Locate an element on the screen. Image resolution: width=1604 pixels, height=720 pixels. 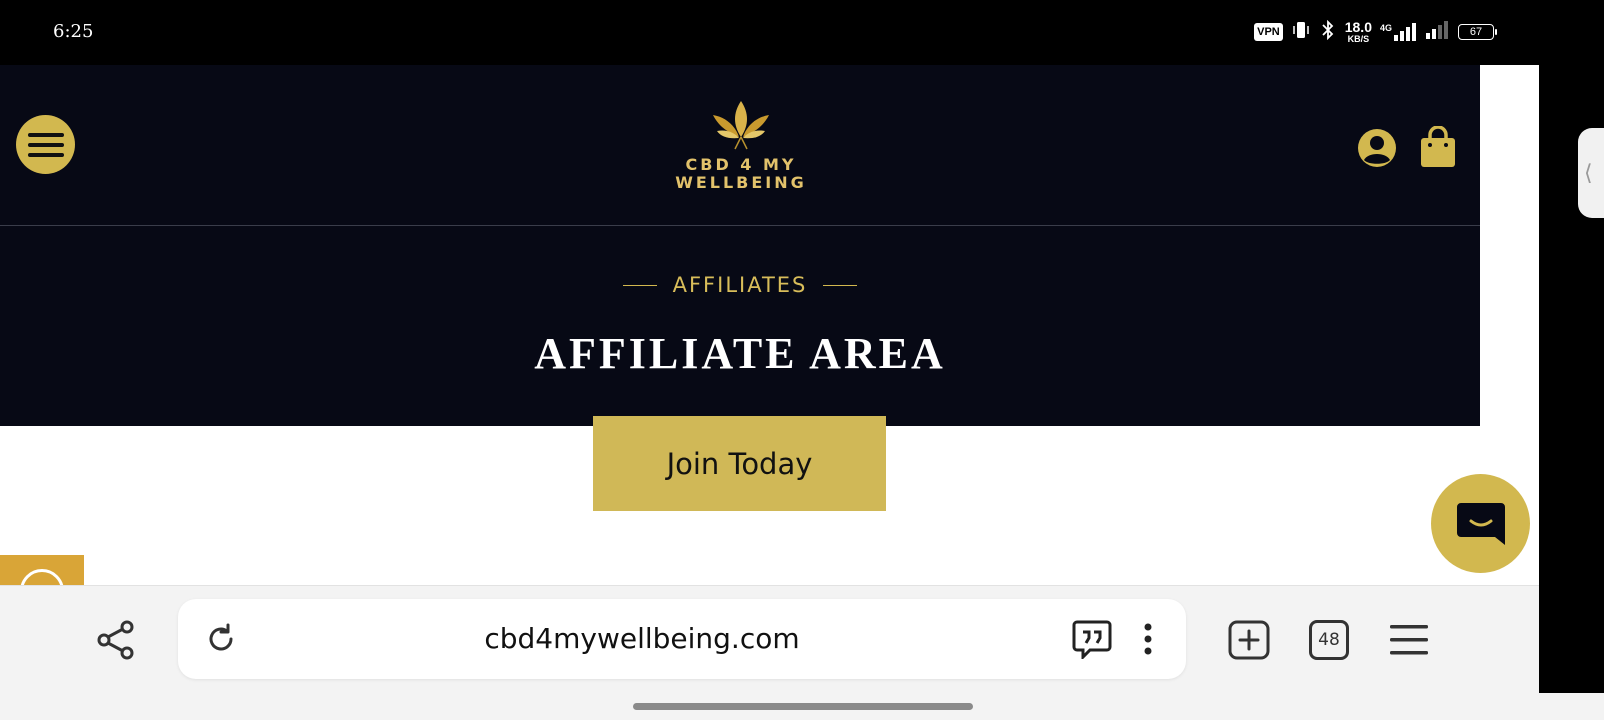
signal-icon: 4G is located at coordinates (1399, 32).